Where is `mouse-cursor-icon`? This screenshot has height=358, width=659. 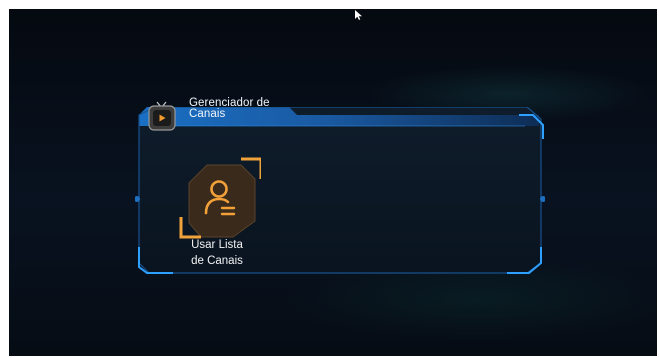
mouse-cursor-icon is located at coordinates (358, 15).